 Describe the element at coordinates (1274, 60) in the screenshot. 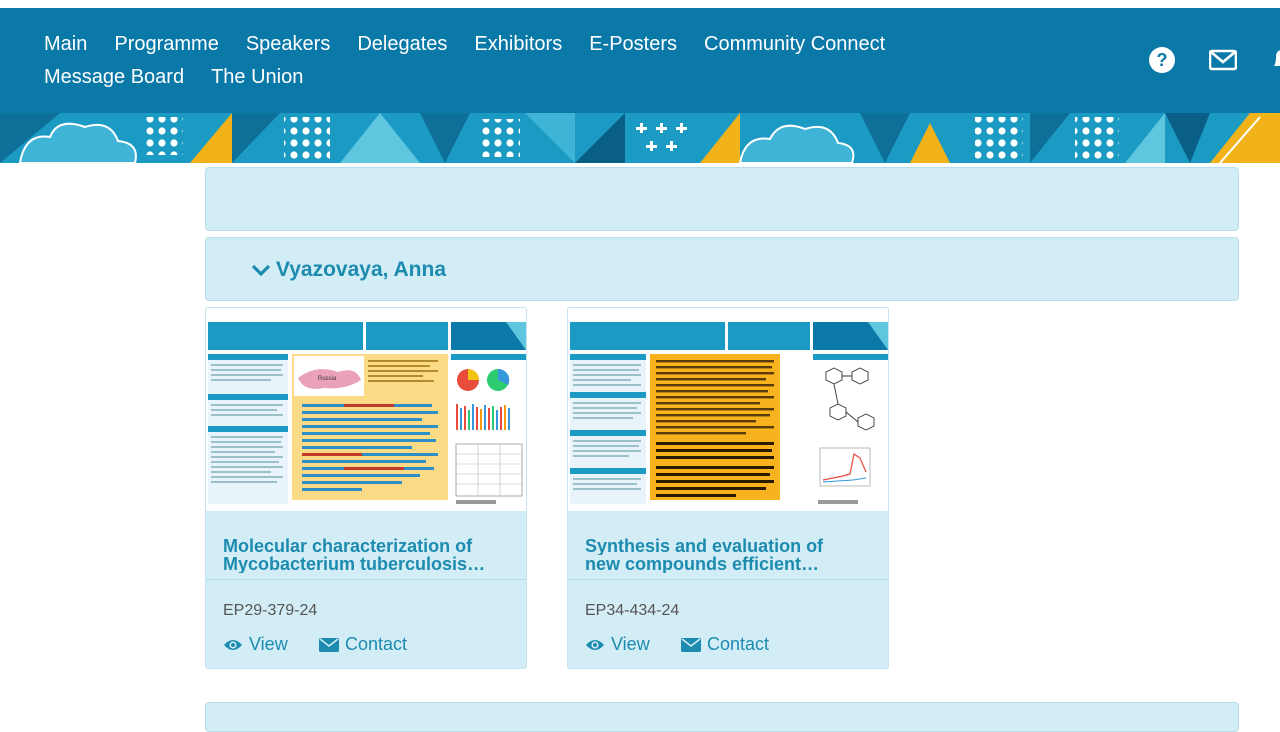

I see `notification-icon` at that location.